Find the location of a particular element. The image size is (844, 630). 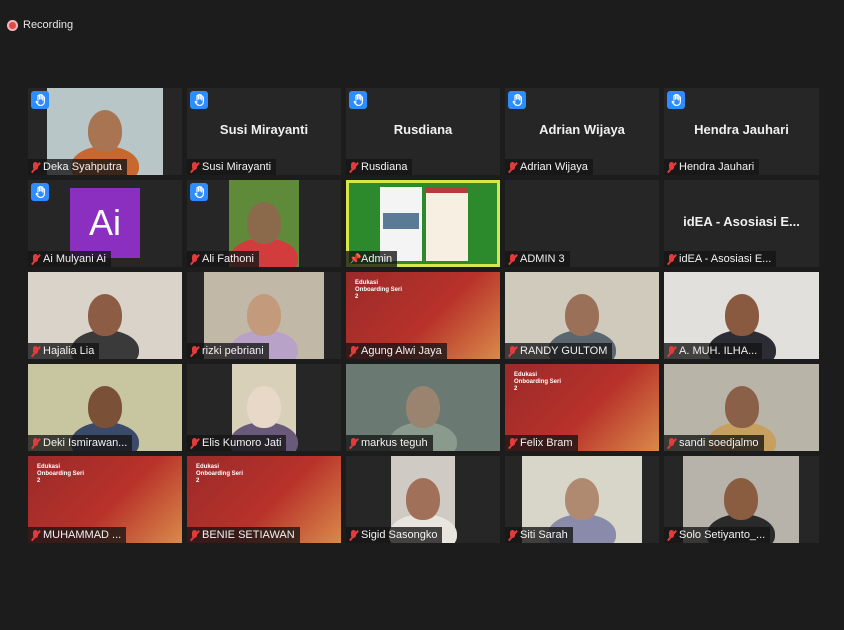

participant-name-bar: Susi Mirayanti is located at coordinates (232, 167).